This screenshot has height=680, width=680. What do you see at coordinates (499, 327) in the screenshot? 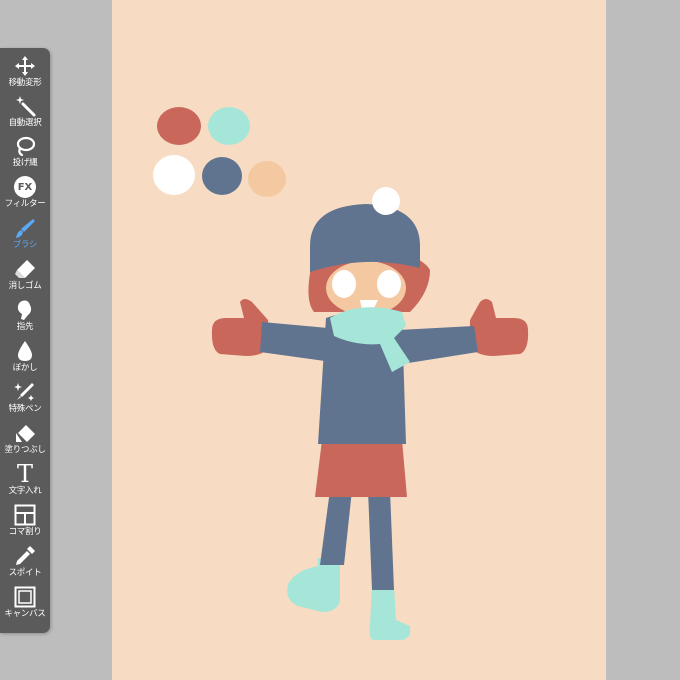
I see `right-mitten` at bounding box center [499, 327].